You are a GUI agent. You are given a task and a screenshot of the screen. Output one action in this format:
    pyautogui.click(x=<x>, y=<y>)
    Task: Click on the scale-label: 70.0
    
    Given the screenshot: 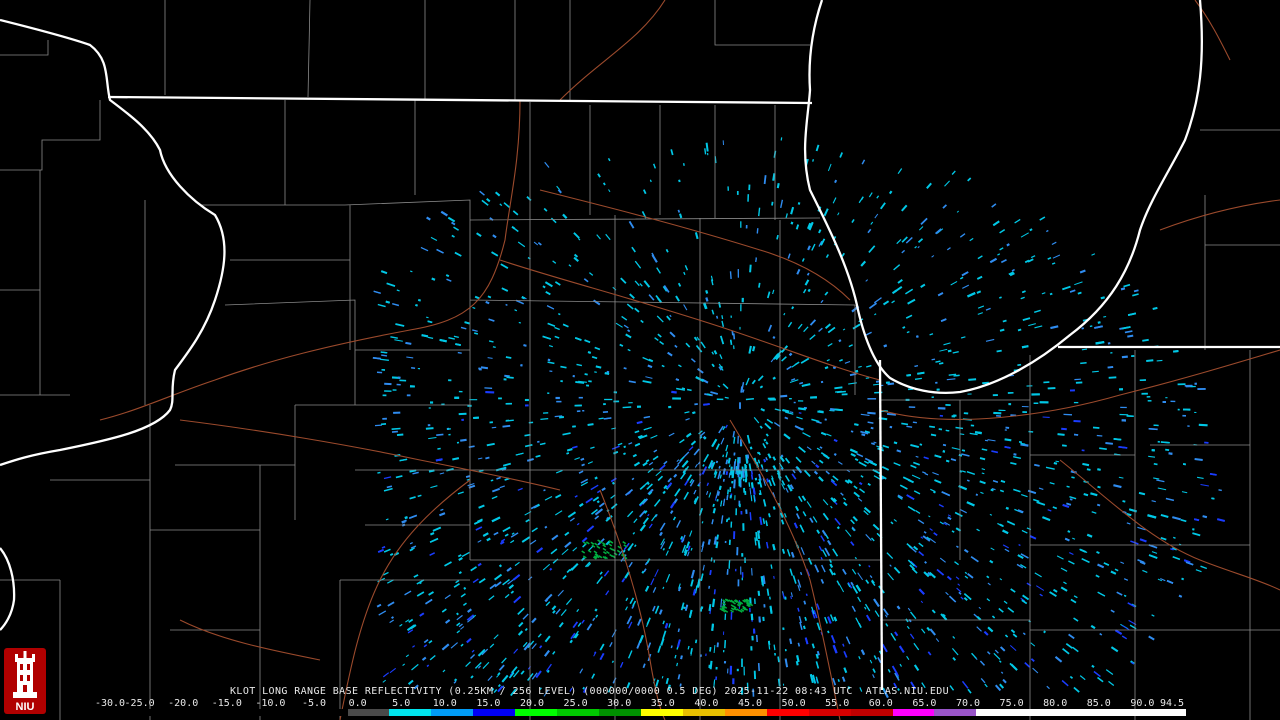 What is the action you would take?
    pyautogui.click(x=968, y=703)
    